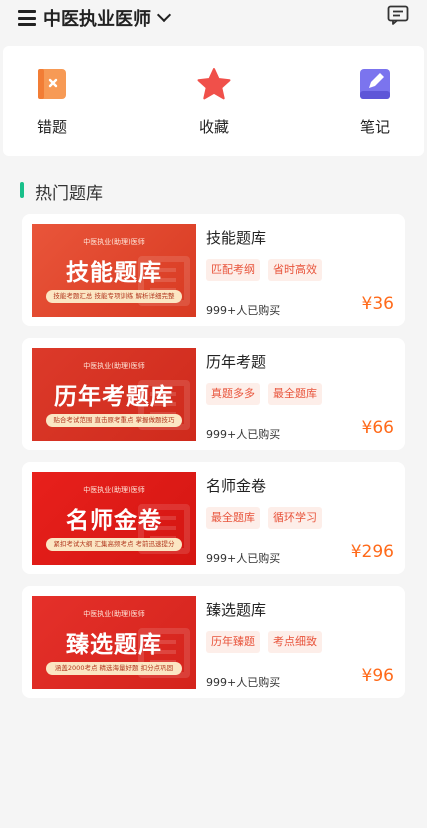 This screenshot has width=427, height=828. What do you see at coordinates (236, 486) in the screenshot?
I see `product-name: 名师金卷` at bounding box center [236, 486].